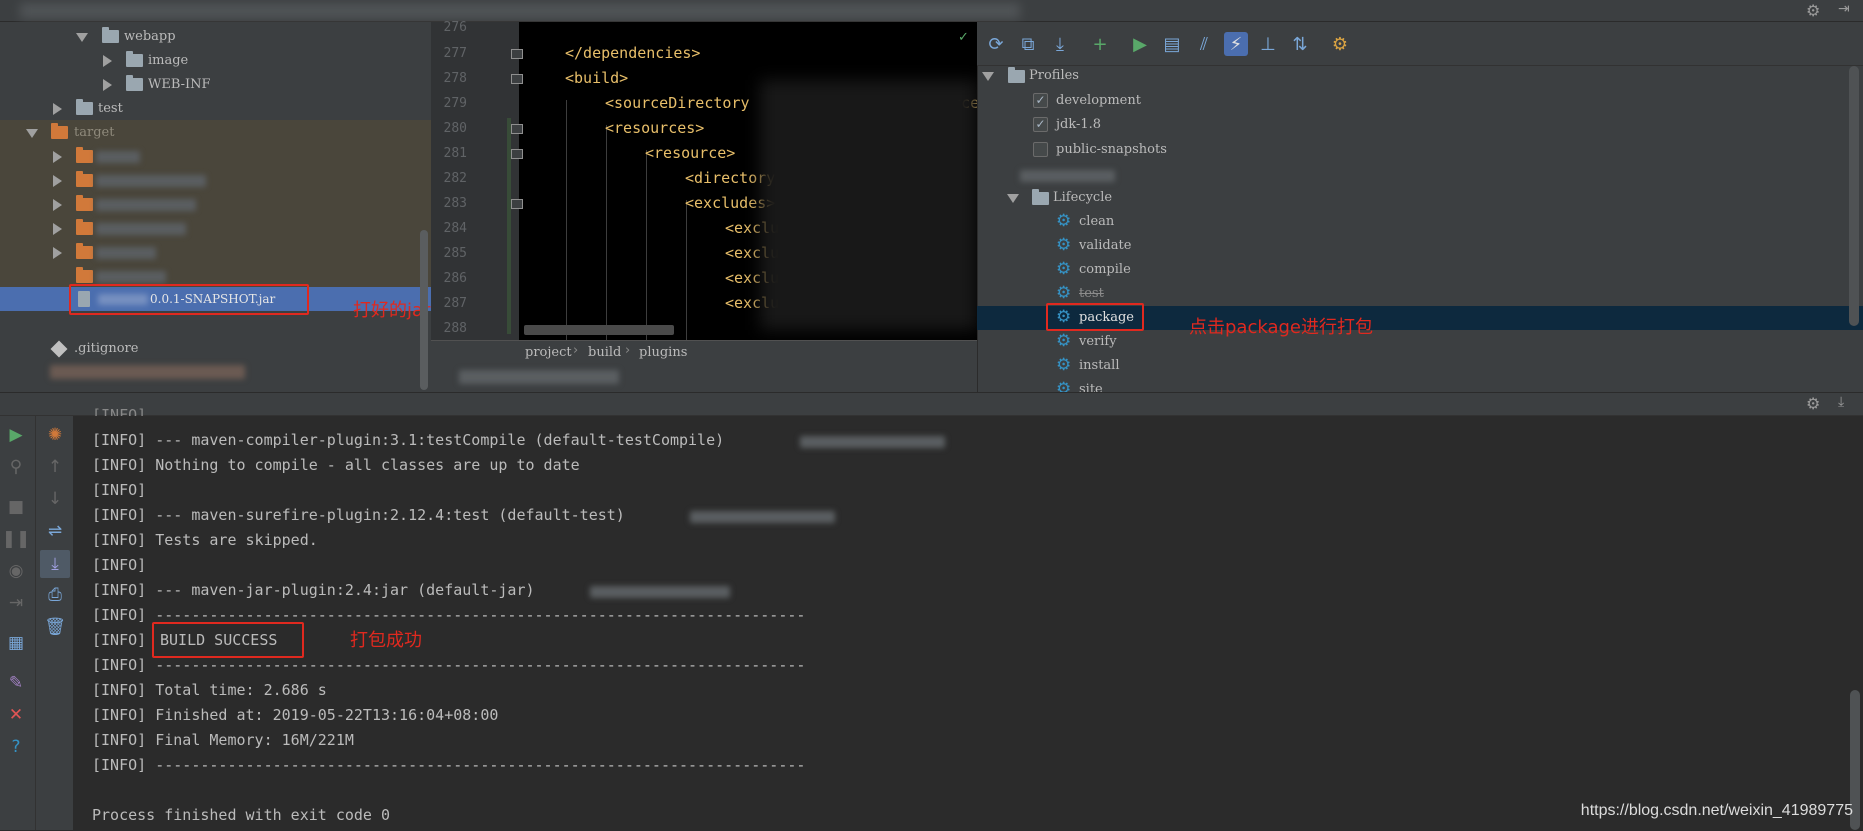  What do you see at coordinates (55, 499) in the screenshot?
I see `arrow-down-icon: ↓` at bounding box center [55, 499].